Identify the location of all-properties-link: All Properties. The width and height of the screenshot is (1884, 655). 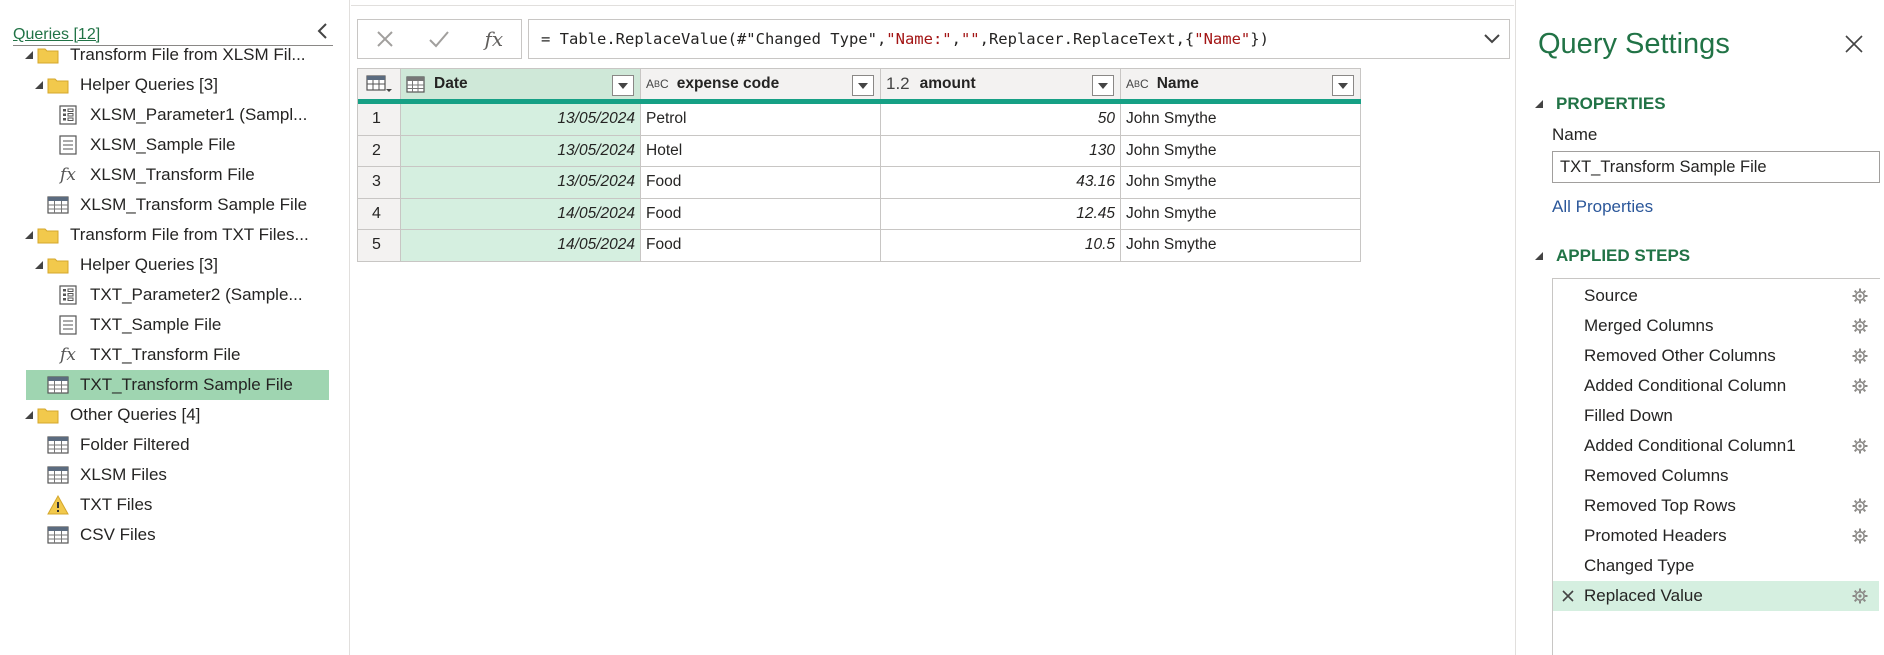
(1602, 207).